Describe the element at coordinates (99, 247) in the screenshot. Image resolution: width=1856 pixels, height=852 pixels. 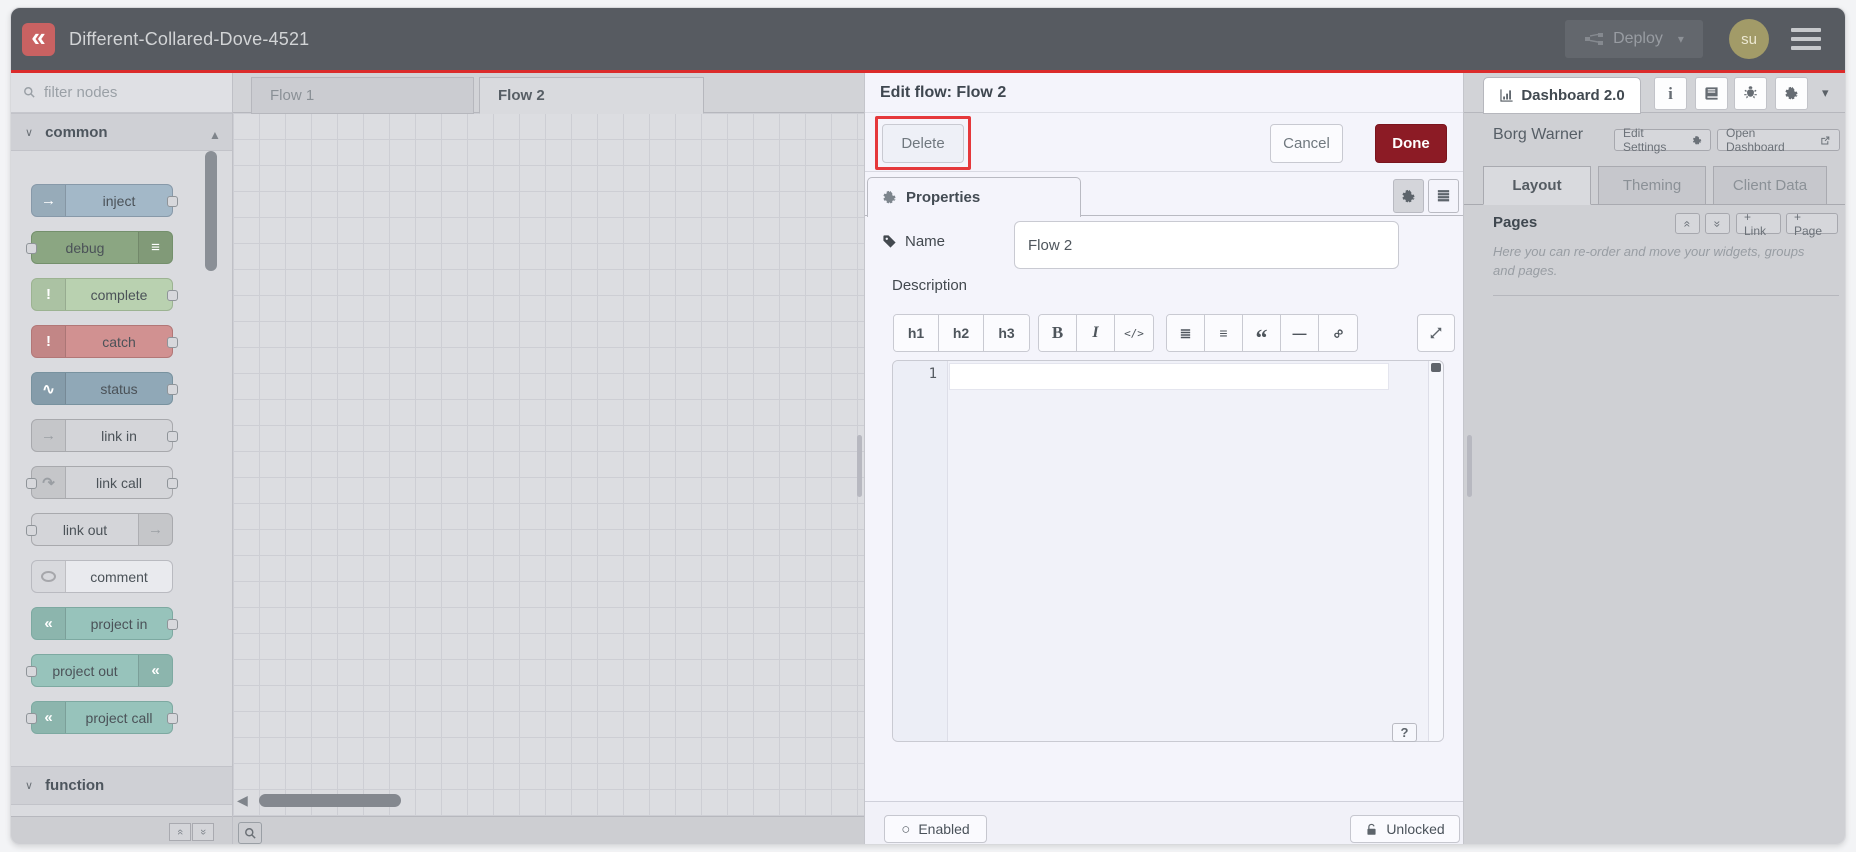
I see `palette-node: debug ≡` at that location.